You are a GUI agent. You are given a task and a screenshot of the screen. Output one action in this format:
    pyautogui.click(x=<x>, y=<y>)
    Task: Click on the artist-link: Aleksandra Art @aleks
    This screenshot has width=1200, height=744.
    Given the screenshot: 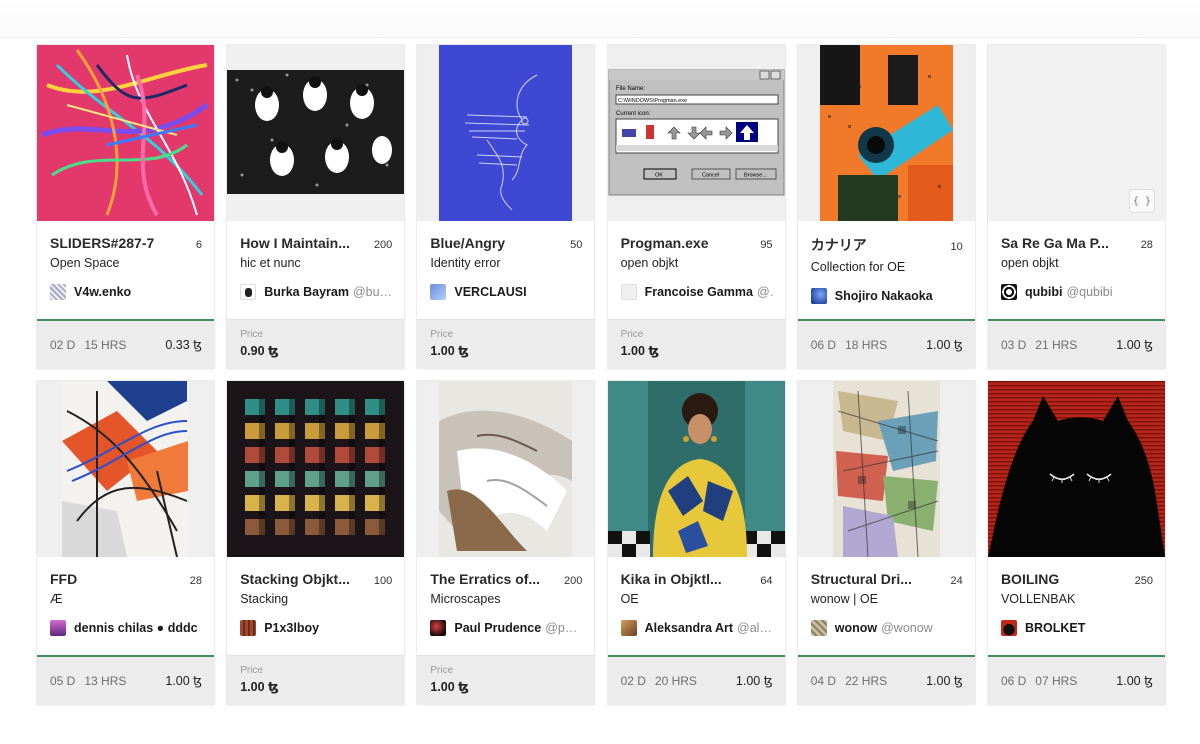 What is the action you would take?
    pyautogui.click(x=696, y=628)
    